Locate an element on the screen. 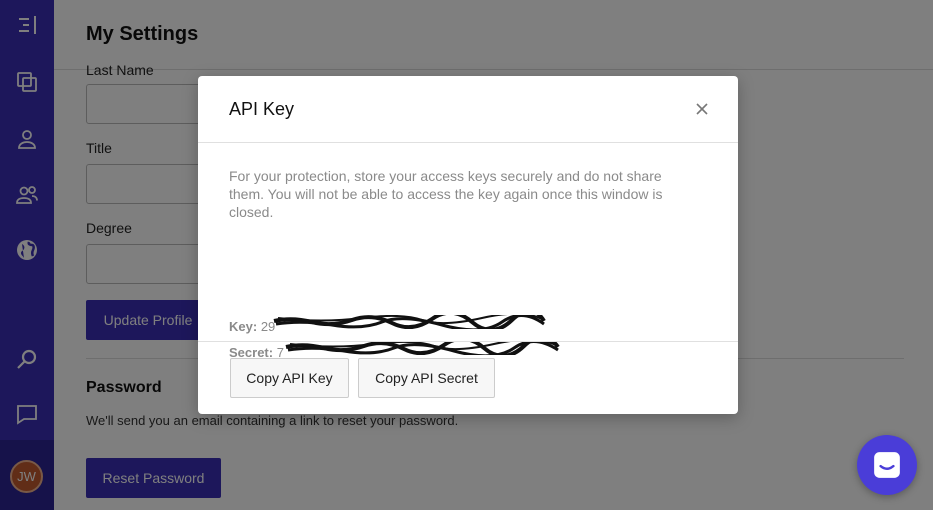 The height and width of the screenshot is (510, 933). modal-footer: Copy API Key Copy API Secret is located at coordinates (468, 377).